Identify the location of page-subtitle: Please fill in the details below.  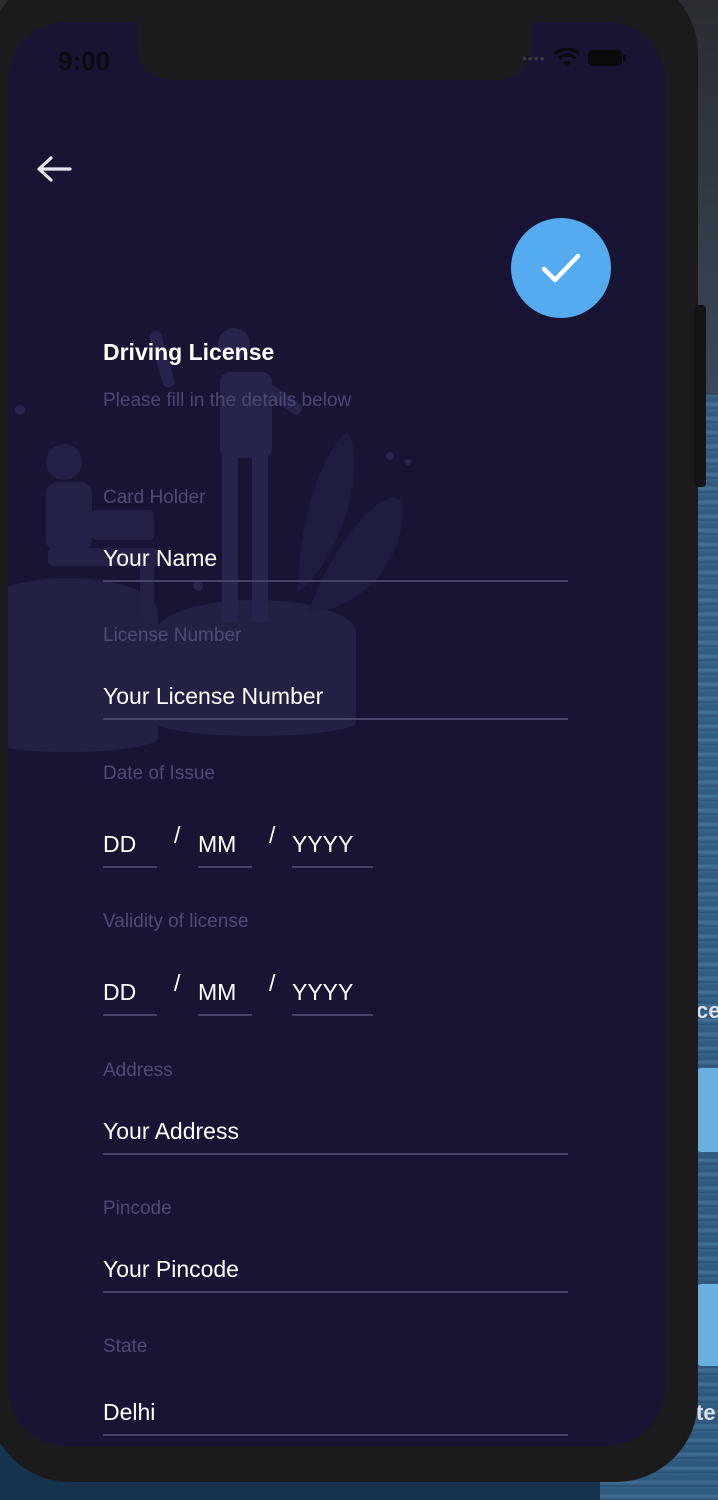
(227, 400).